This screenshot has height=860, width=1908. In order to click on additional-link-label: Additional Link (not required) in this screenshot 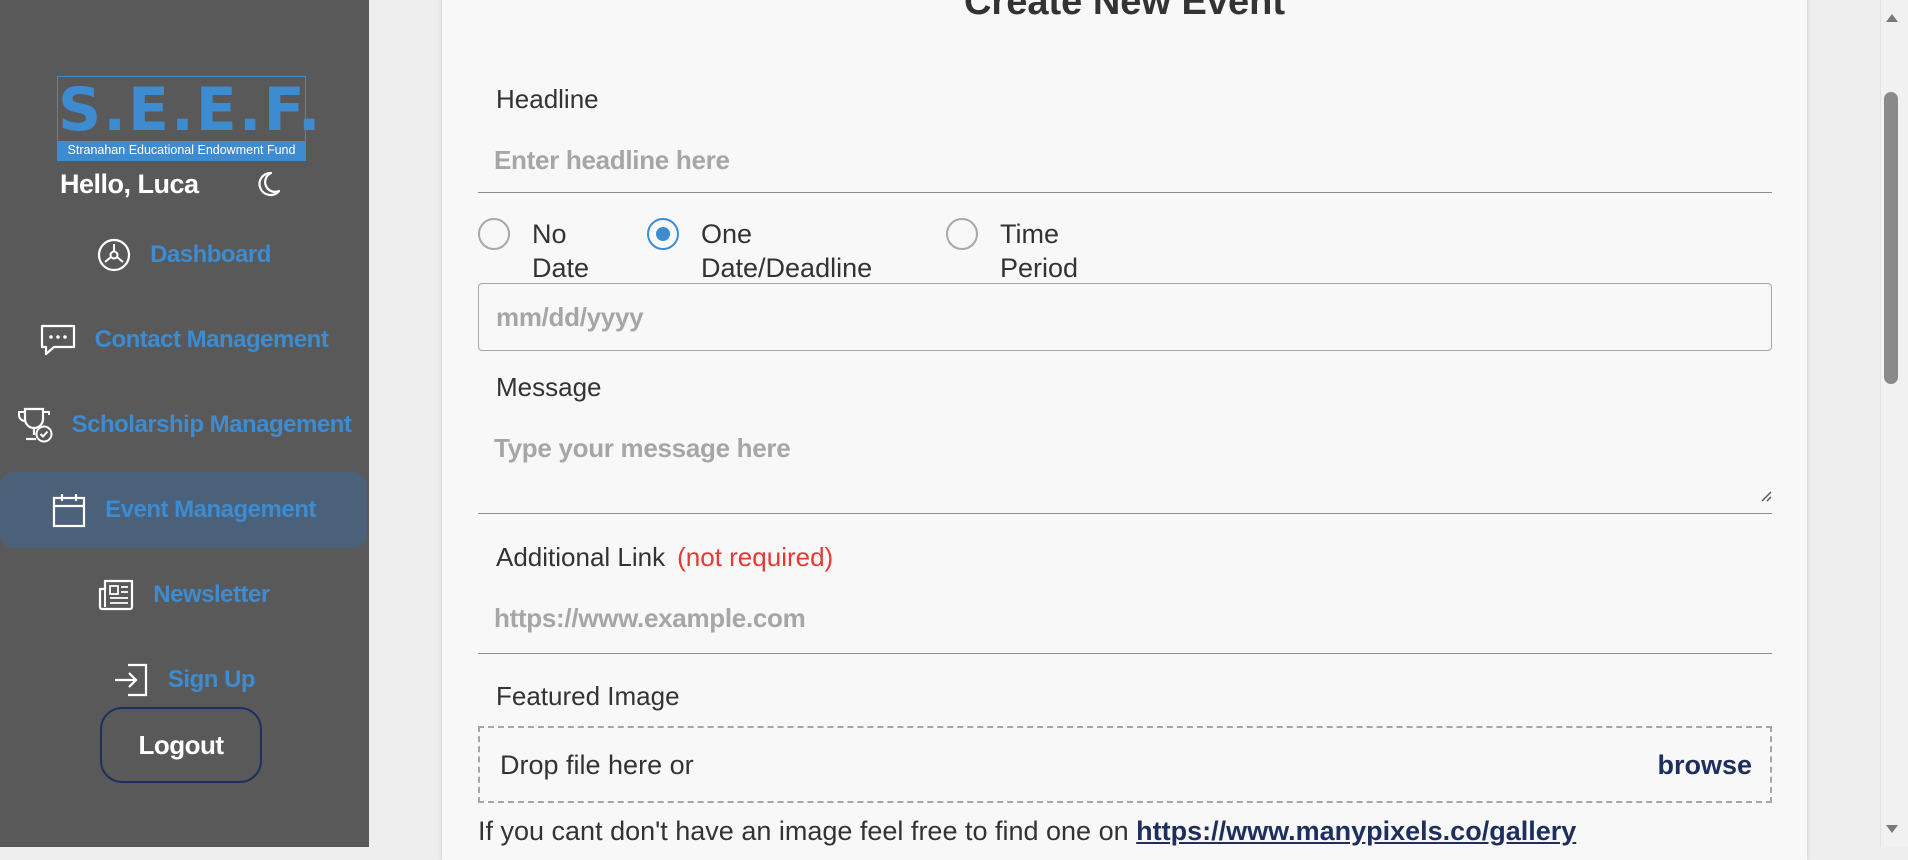, I will do `click(664, 557)`.